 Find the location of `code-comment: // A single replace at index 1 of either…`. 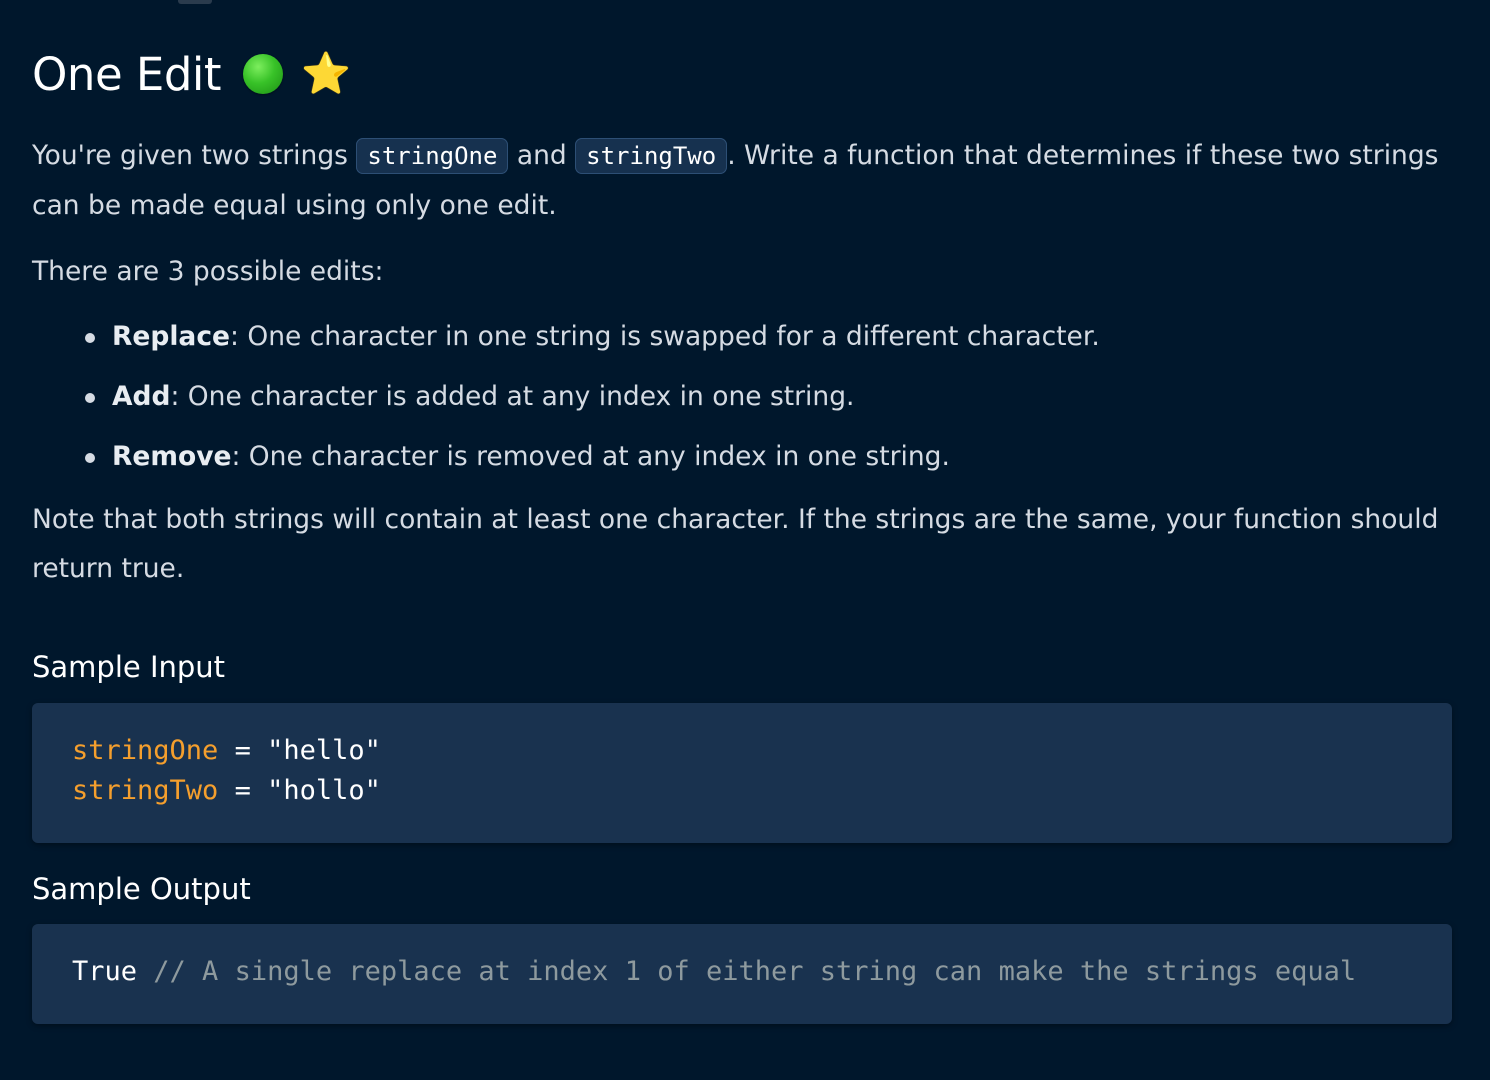

code-comment: // A single replace at index 1 of either… is located at coordinates (747, 971).